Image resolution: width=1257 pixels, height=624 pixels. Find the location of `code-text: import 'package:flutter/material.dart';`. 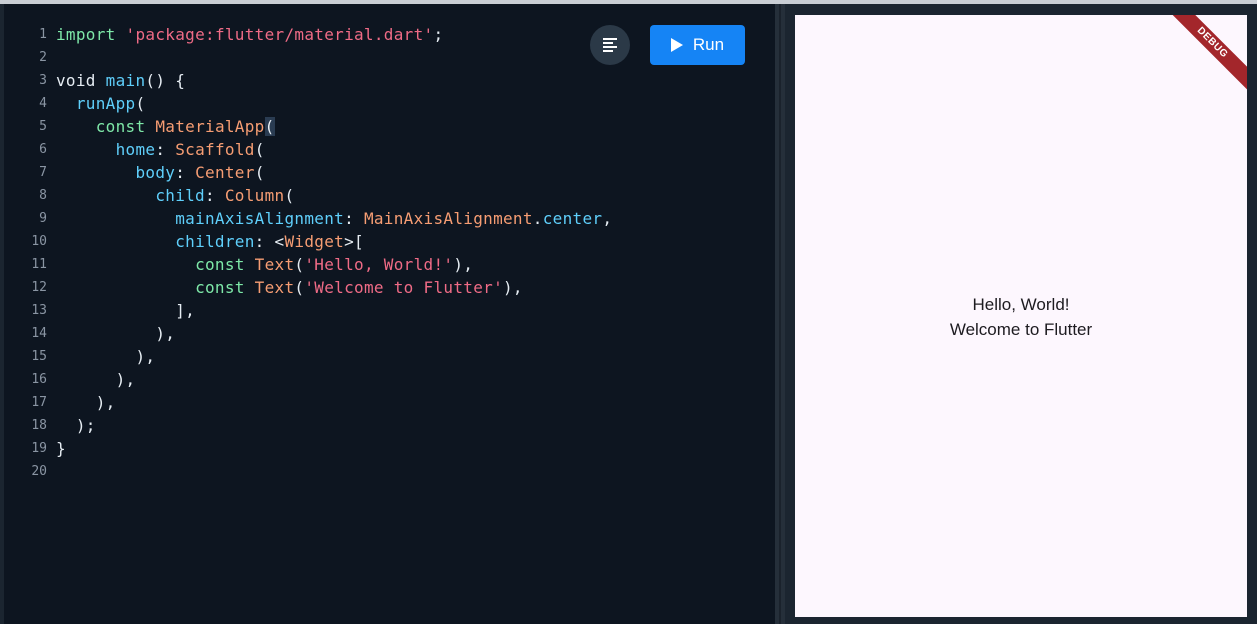

code-text: import 'package:flutter/material.dart'; is located at coordinates (249, 34).